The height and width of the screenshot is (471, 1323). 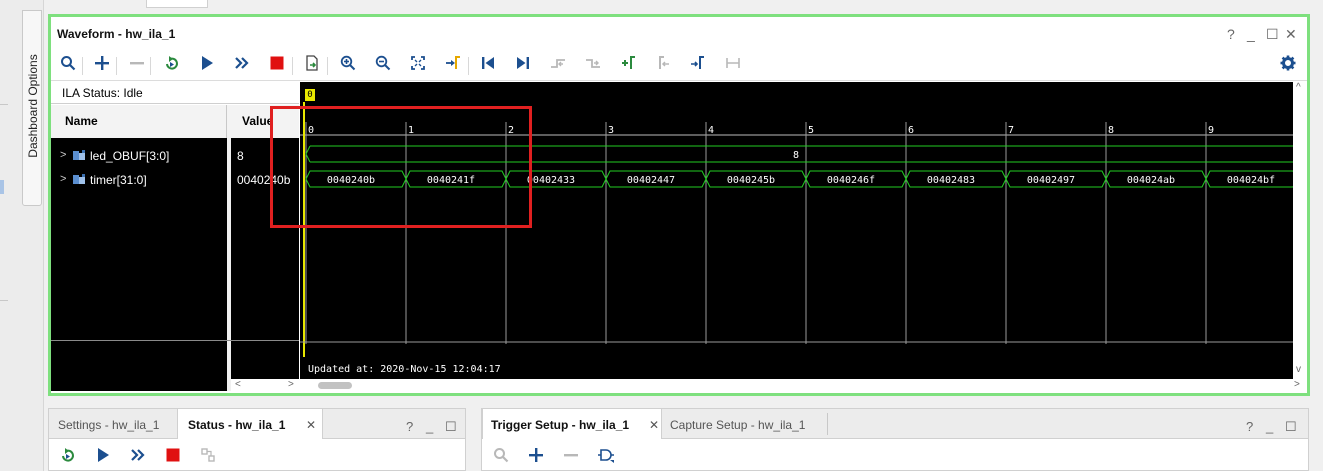 I want to click on tab-capture-setup: Capture Setup - hw_ila_1, so click(x=737, y=424).